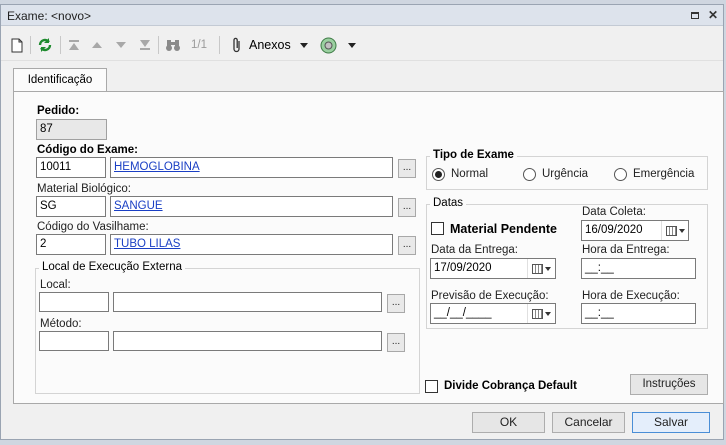  Describe the element at coordinates (362, 422) in the screenshot. I see `button-bar: OK Cancelar Salvar` at that location.